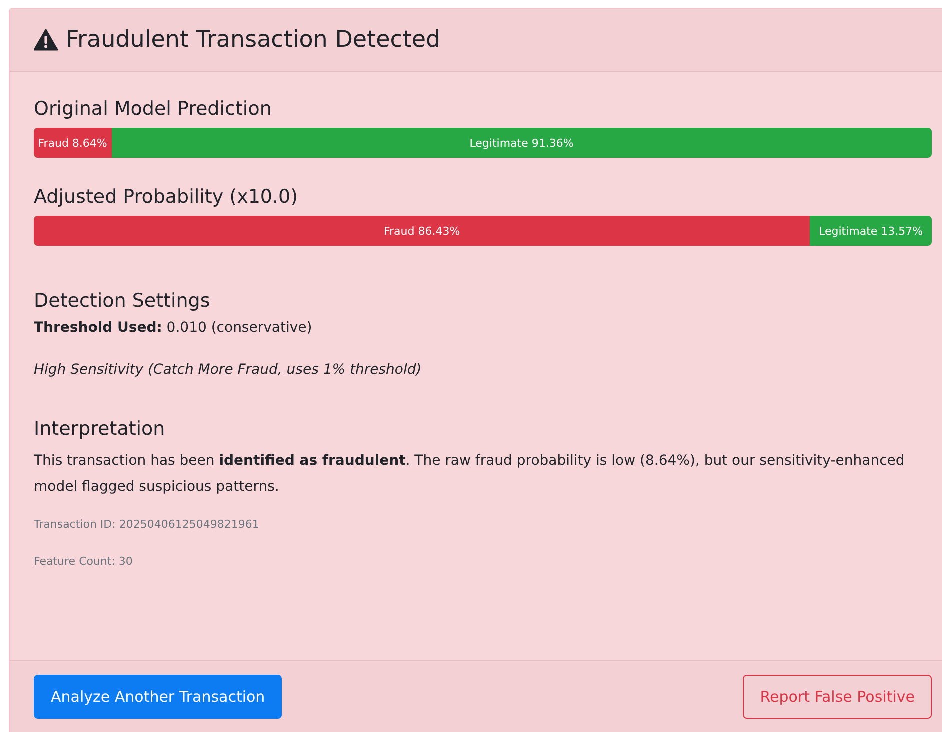 The height and width of the screenshot is (732, 942). Describe the element at coordinates (147, 524) in the screenshot. I see `transaction-id: Transaction ID: 20250406125049821961` at that location.